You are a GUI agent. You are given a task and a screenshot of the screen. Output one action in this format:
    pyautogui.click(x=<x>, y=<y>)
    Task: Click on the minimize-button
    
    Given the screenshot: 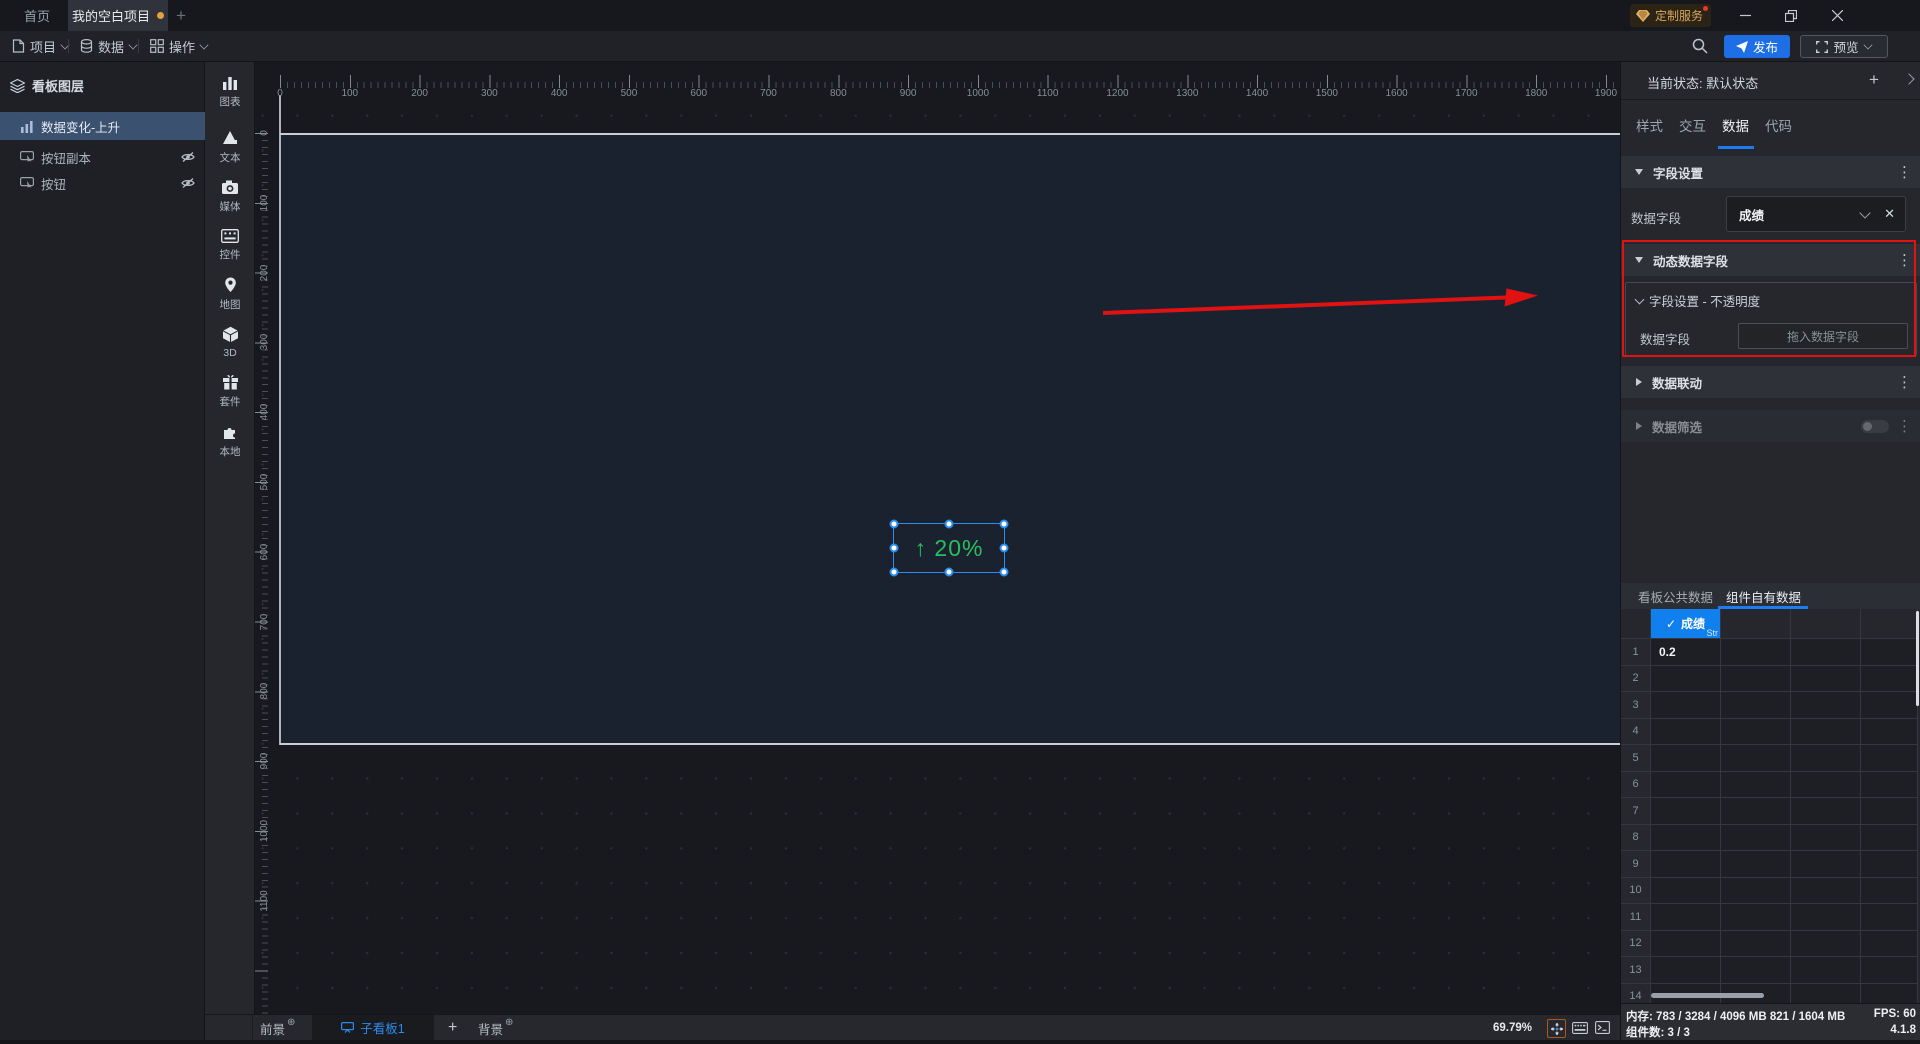 What is the action you would take?
    pyautogui.click(x=1745, y=15)
    